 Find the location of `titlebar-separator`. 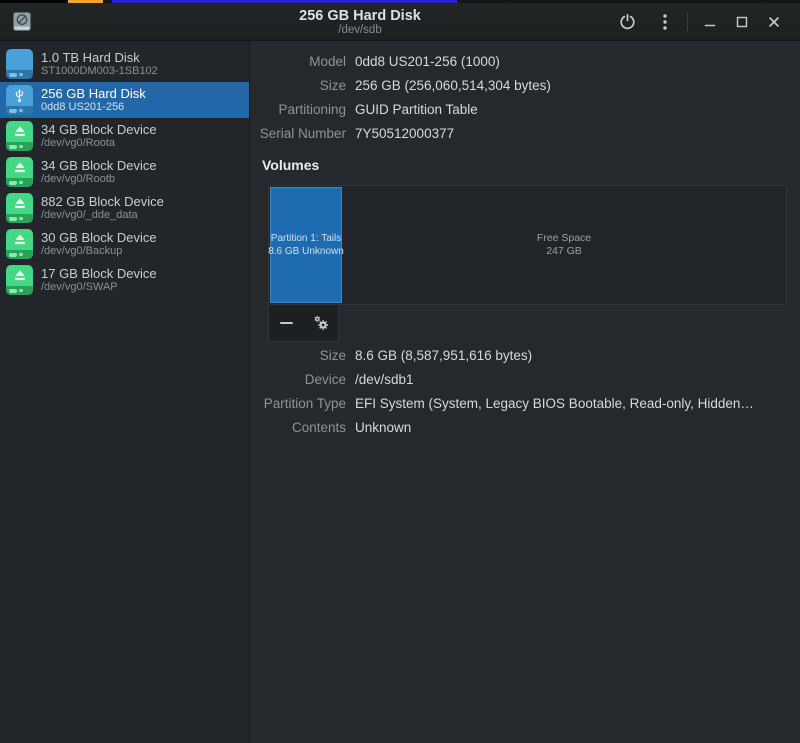

titlebar-separator is located at coordinates (687, 21).